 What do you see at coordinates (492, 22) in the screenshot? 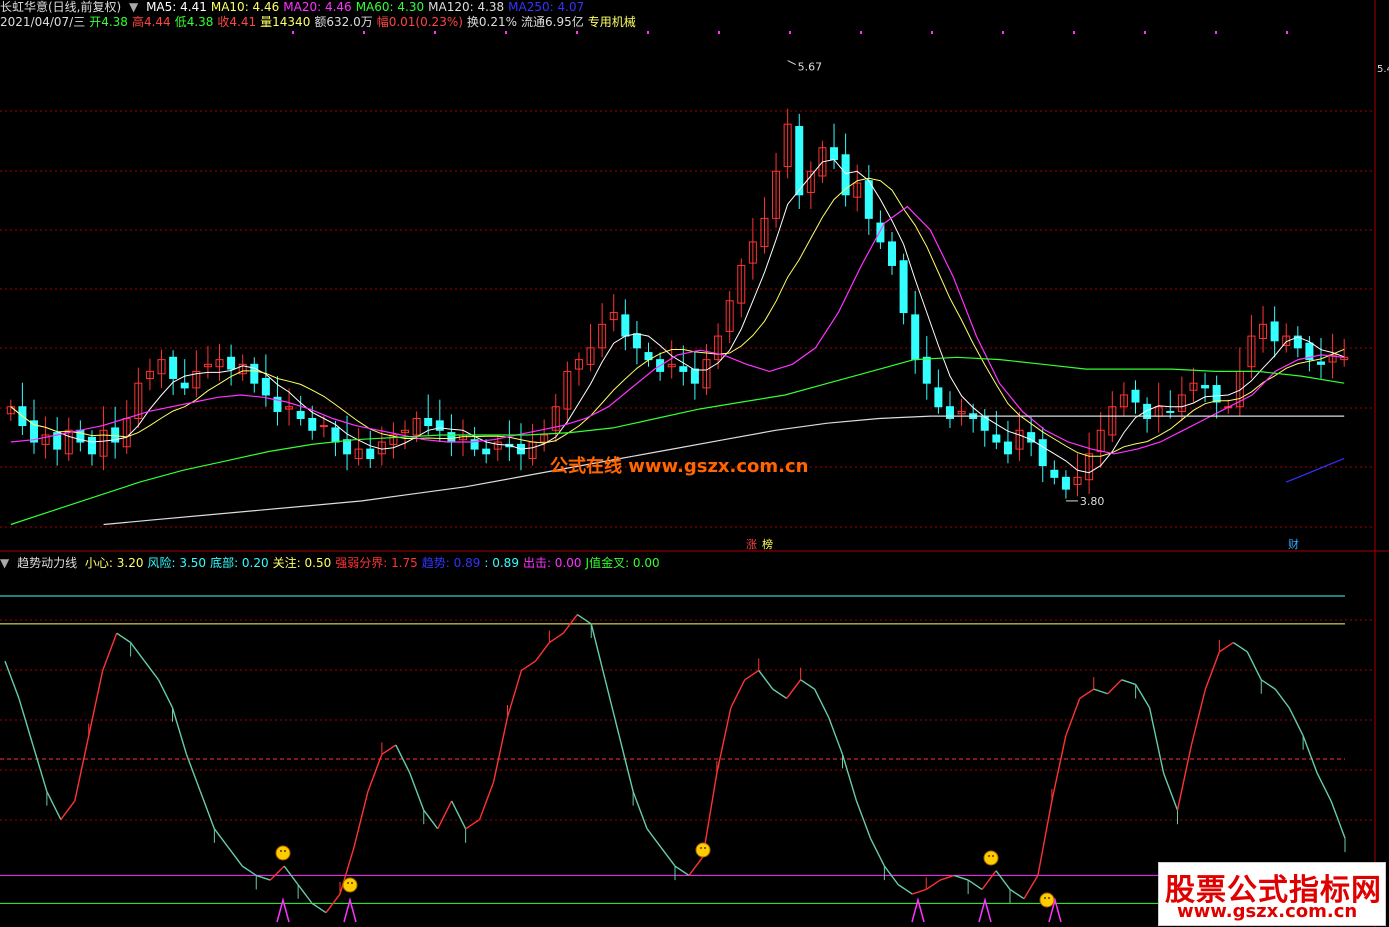
I see `quote-field: 换0.21%` at bounding box center [492, 22].